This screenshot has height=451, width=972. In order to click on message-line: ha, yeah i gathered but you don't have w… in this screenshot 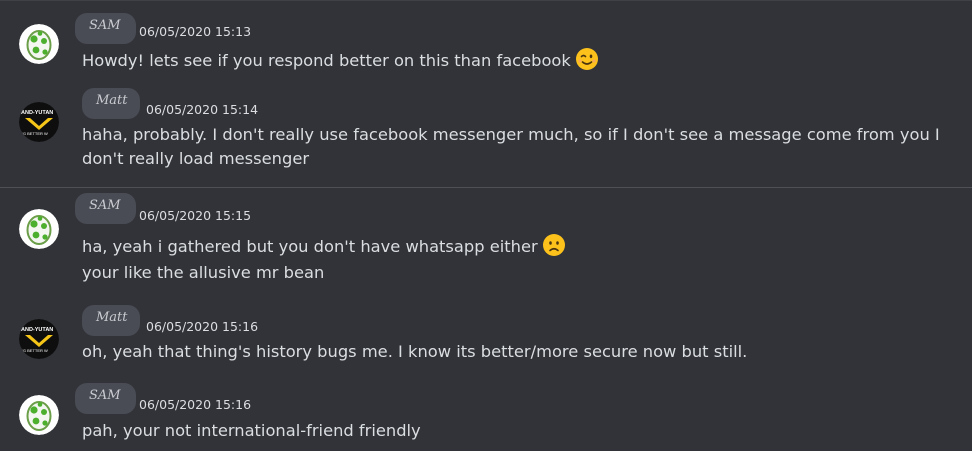, I will do `click(310, 246)`.